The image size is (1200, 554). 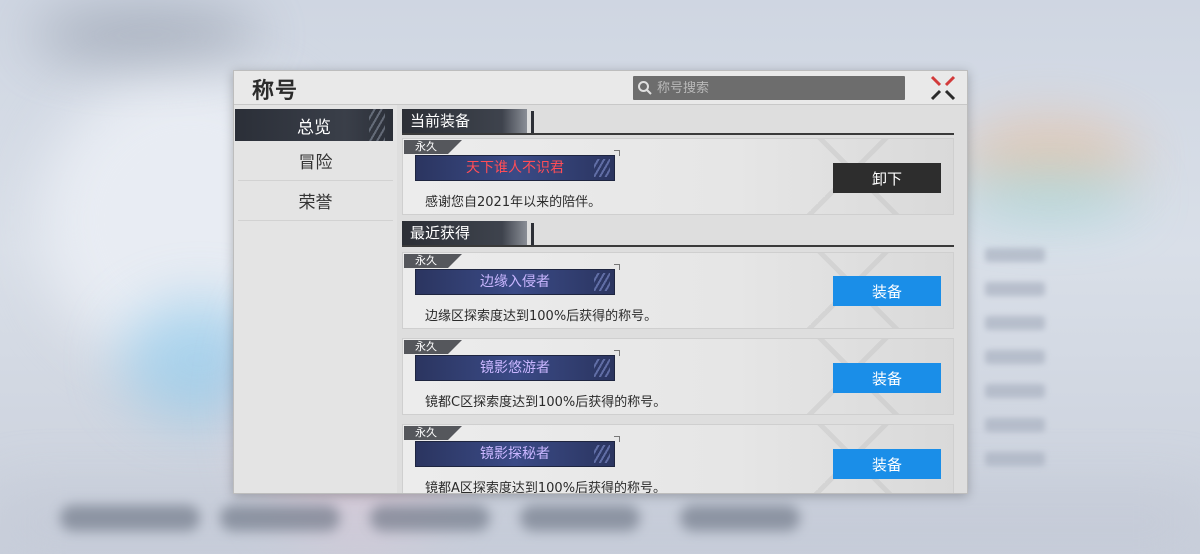 What do you see at coordinates (275, 91) in the screenshot?
I see `dialog-title: 称号` at bounding box center [275, 91].